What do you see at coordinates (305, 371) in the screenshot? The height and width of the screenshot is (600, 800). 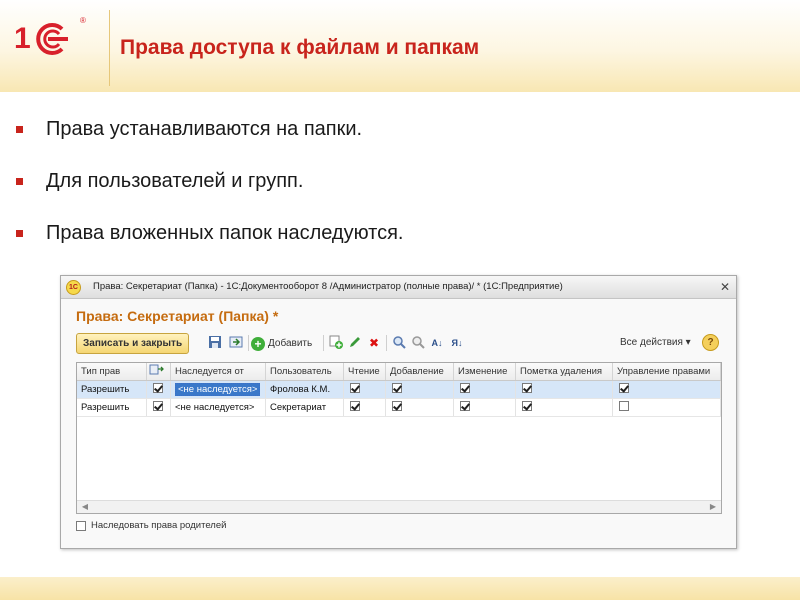 I see `column-header: Пользователь` at bounding box center [305, 371].